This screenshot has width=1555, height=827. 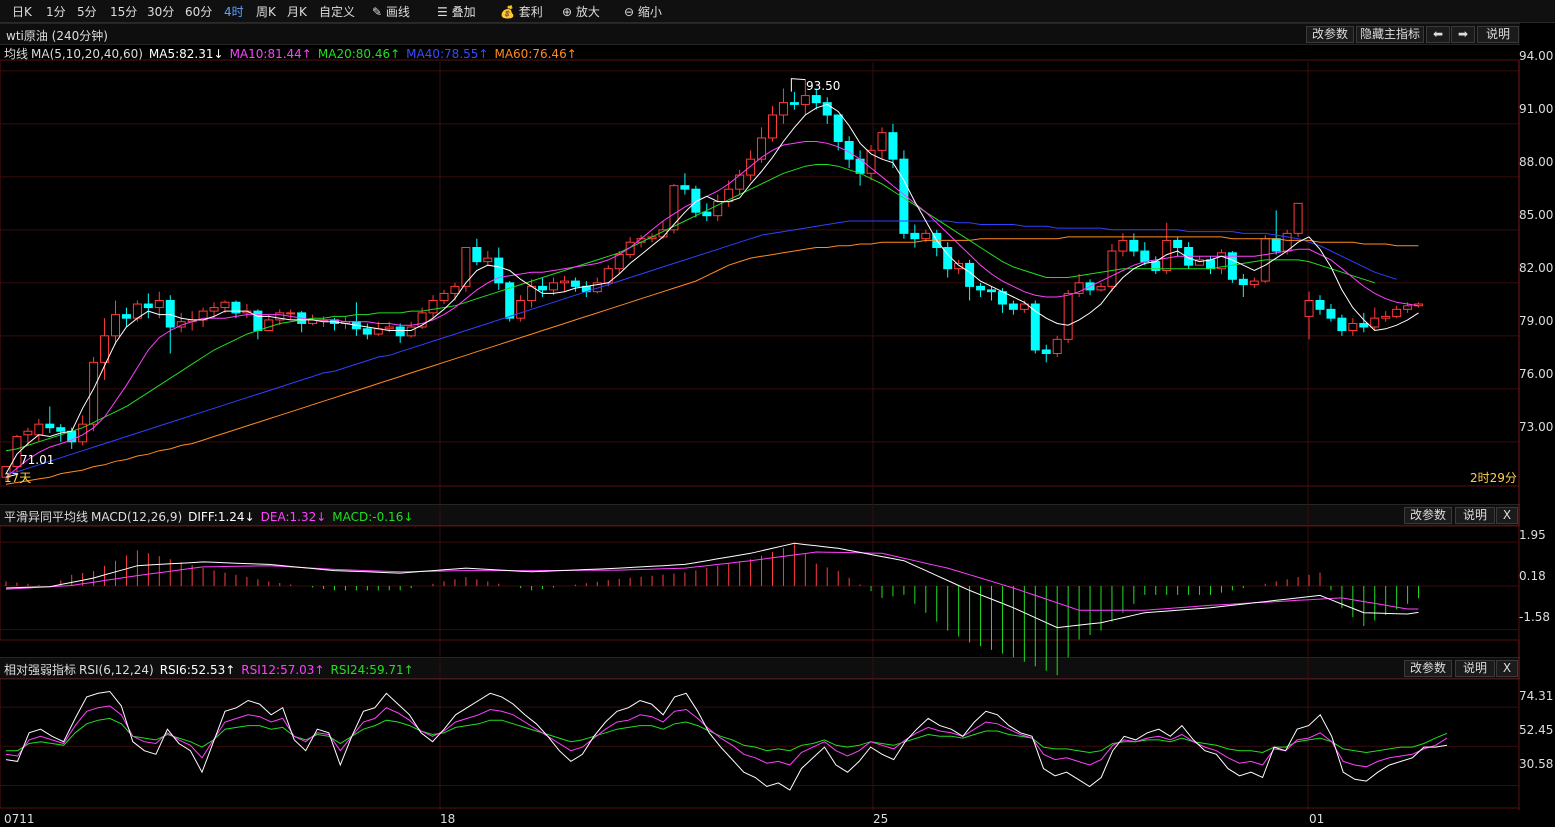 What do you see at coordinates (1536, 215) in the screenshot?
I see `price-y-tick: 85.00` at bounding box center [1536, 215].